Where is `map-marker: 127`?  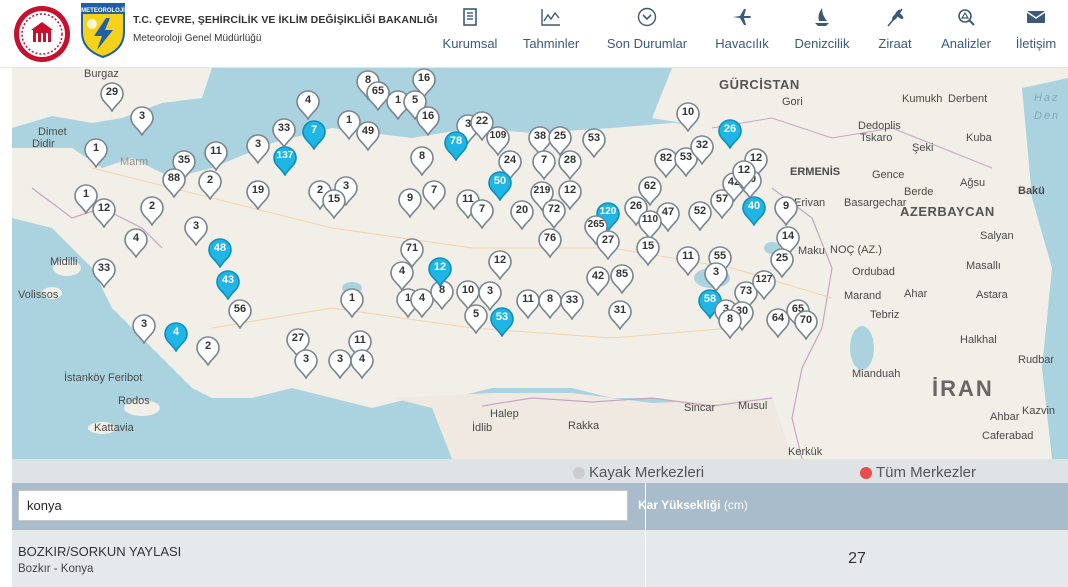 map-marker: 127 is located at coordinates (764, 285).